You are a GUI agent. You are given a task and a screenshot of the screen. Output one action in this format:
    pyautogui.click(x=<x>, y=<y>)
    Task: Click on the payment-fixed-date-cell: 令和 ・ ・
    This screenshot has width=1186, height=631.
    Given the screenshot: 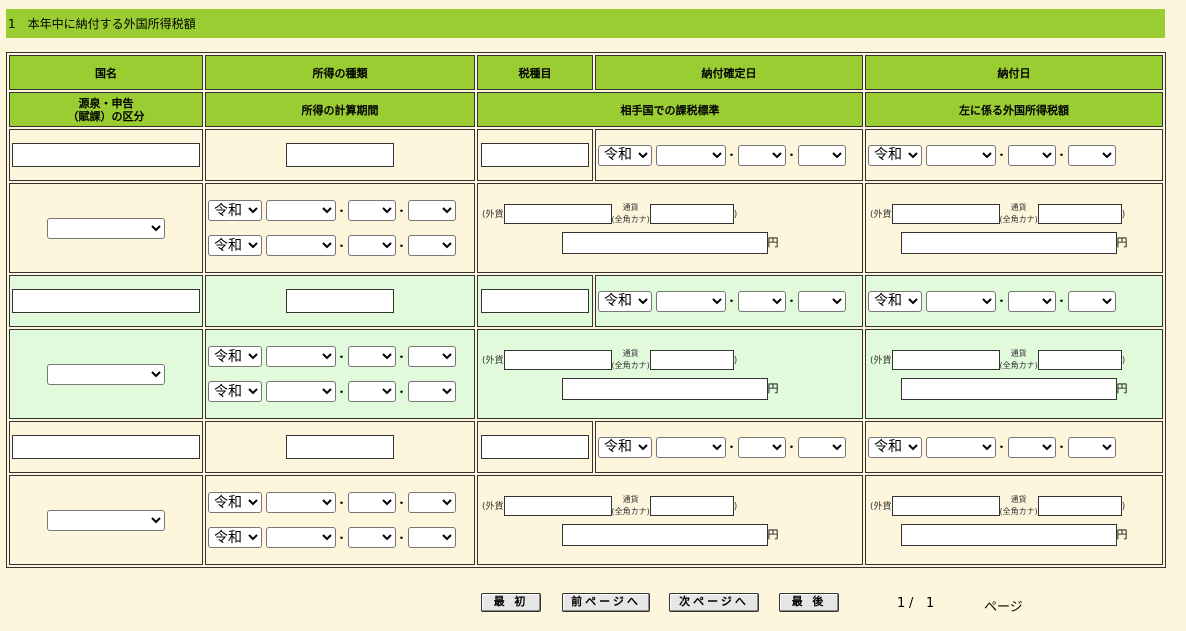 What is the action you would take?
    pyautogui.click(x=729, y=301)
    